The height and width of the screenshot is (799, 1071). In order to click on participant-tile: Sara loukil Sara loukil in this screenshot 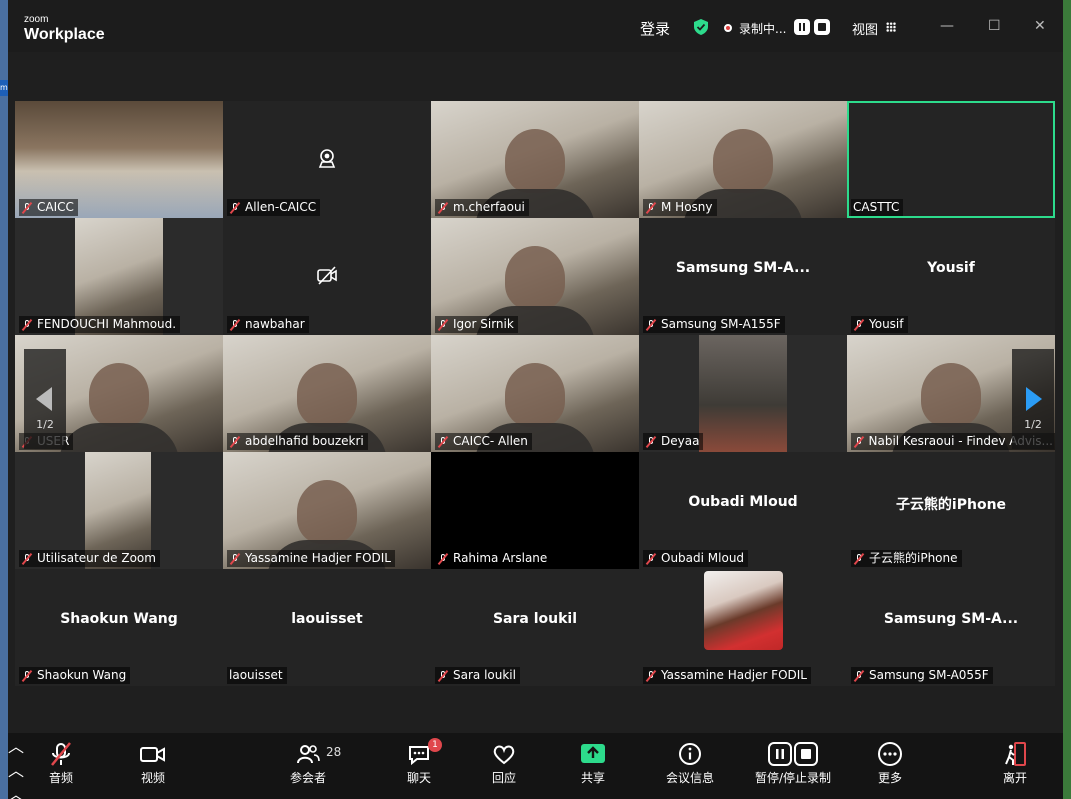, I will do `click(535, 627)`.